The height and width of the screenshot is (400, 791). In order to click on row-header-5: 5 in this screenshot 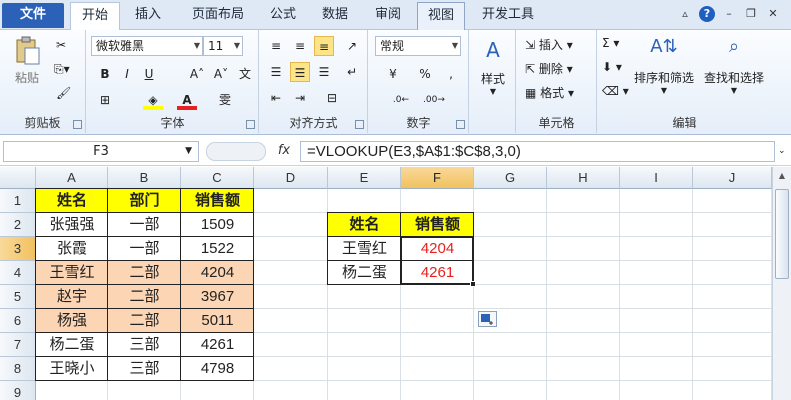, I will do `click(18, 297)`.